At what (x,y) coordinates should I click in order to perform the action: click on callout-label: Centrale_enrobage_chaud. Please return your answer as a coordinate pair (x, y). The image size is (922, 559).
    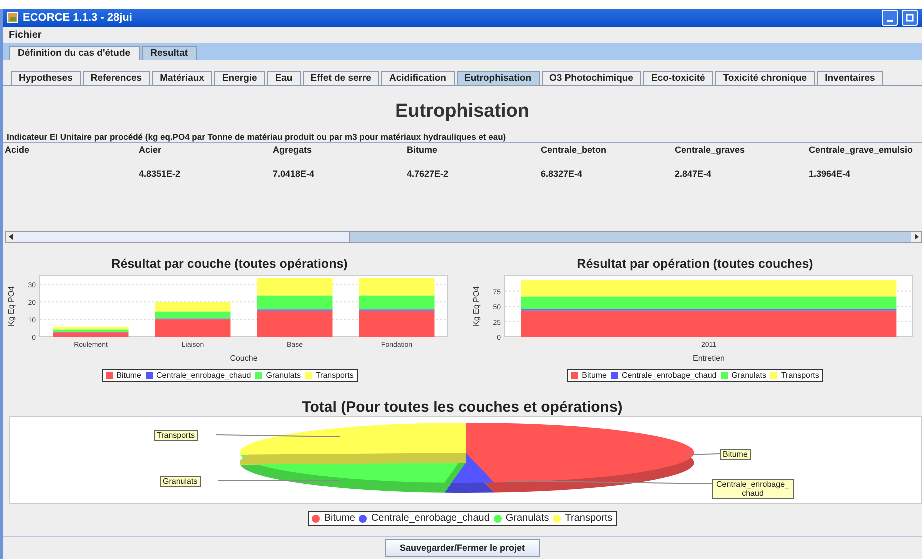
    Looking at the image, I should click on (753, 489).